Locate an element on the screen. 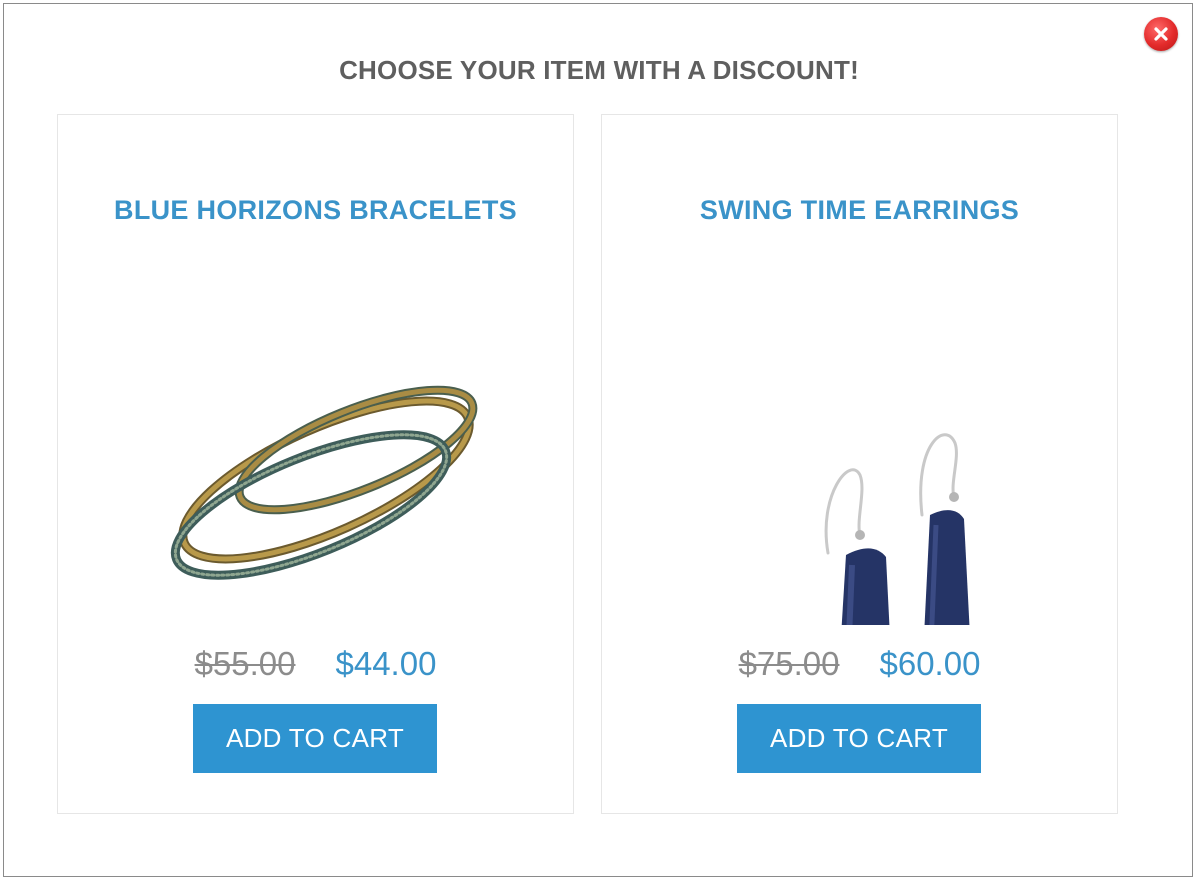 This screenshot has height=881, width=1198. earrings-image is located at coordinates (860, 475).